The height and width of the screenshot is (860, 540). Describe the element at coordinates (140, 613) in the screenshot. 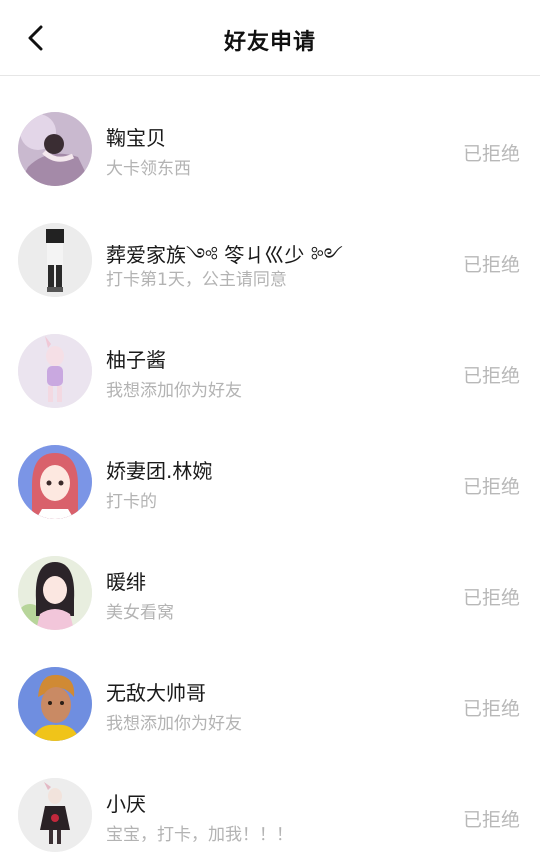

I see `request-message: 美女看窝` at that location.